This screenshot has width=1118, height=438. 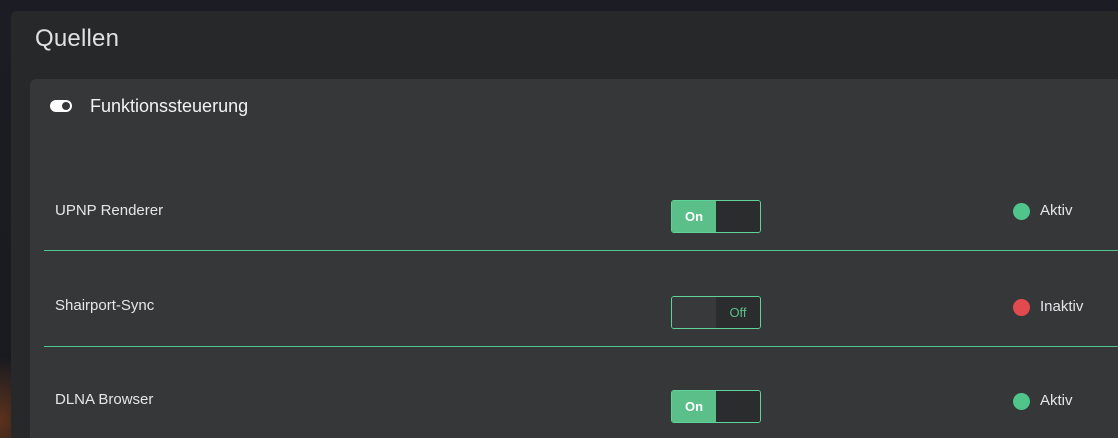 What do you see at coordinates (77, 38) in the screenshot?
I see `page-title: Quellen` at bounding box center [77, 38].